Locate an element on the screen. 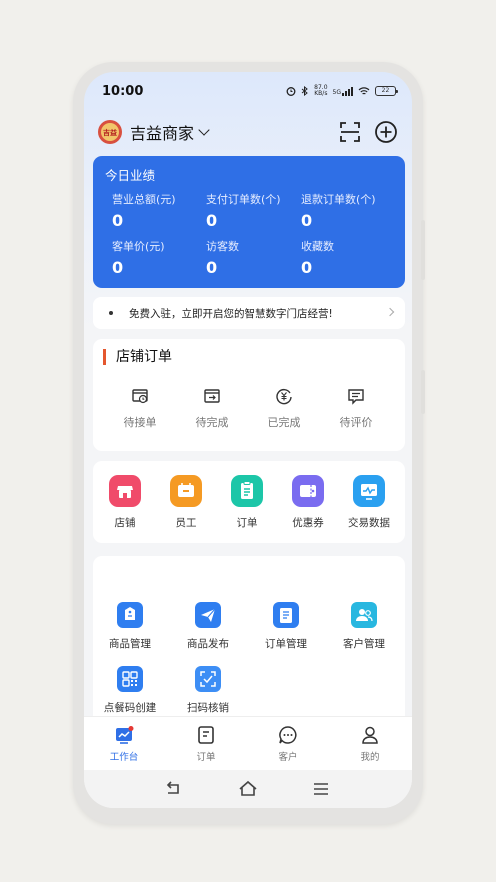 The image size is (496, 882). chevron-right-icon is located at coordinates (390, 312).